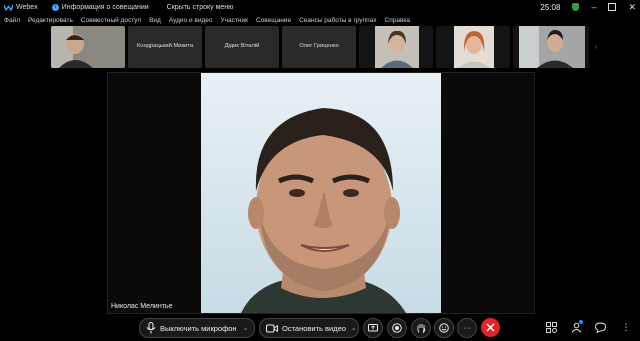 This screenshot has width=640, height=341. I want to click on record-button, so click(397, 328).